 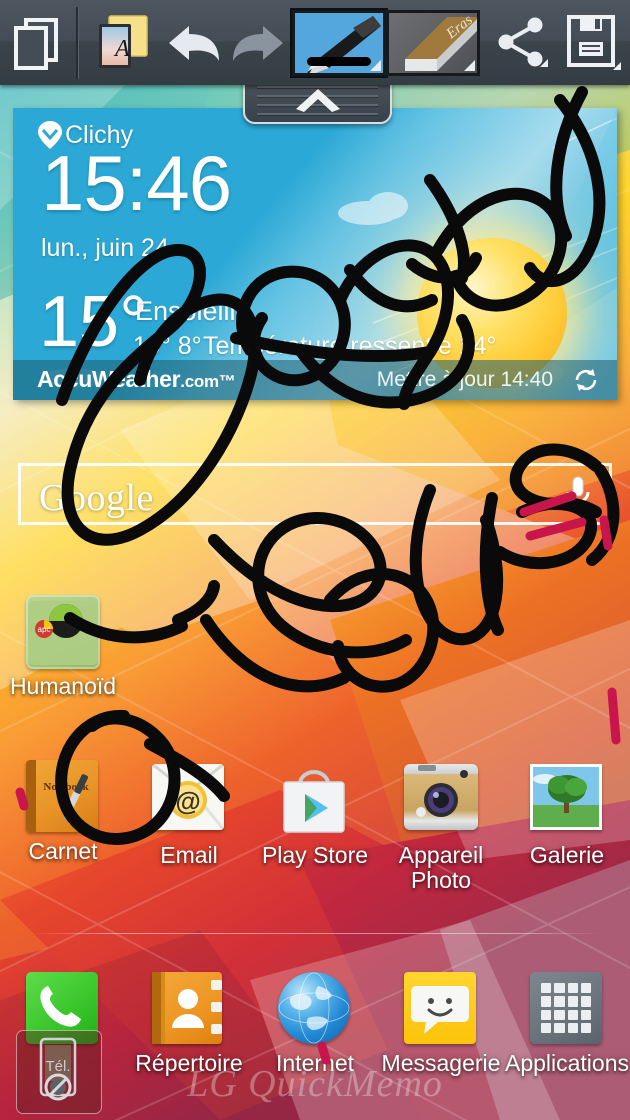 I want to click on camera-icon, so click(x=441, y=801).